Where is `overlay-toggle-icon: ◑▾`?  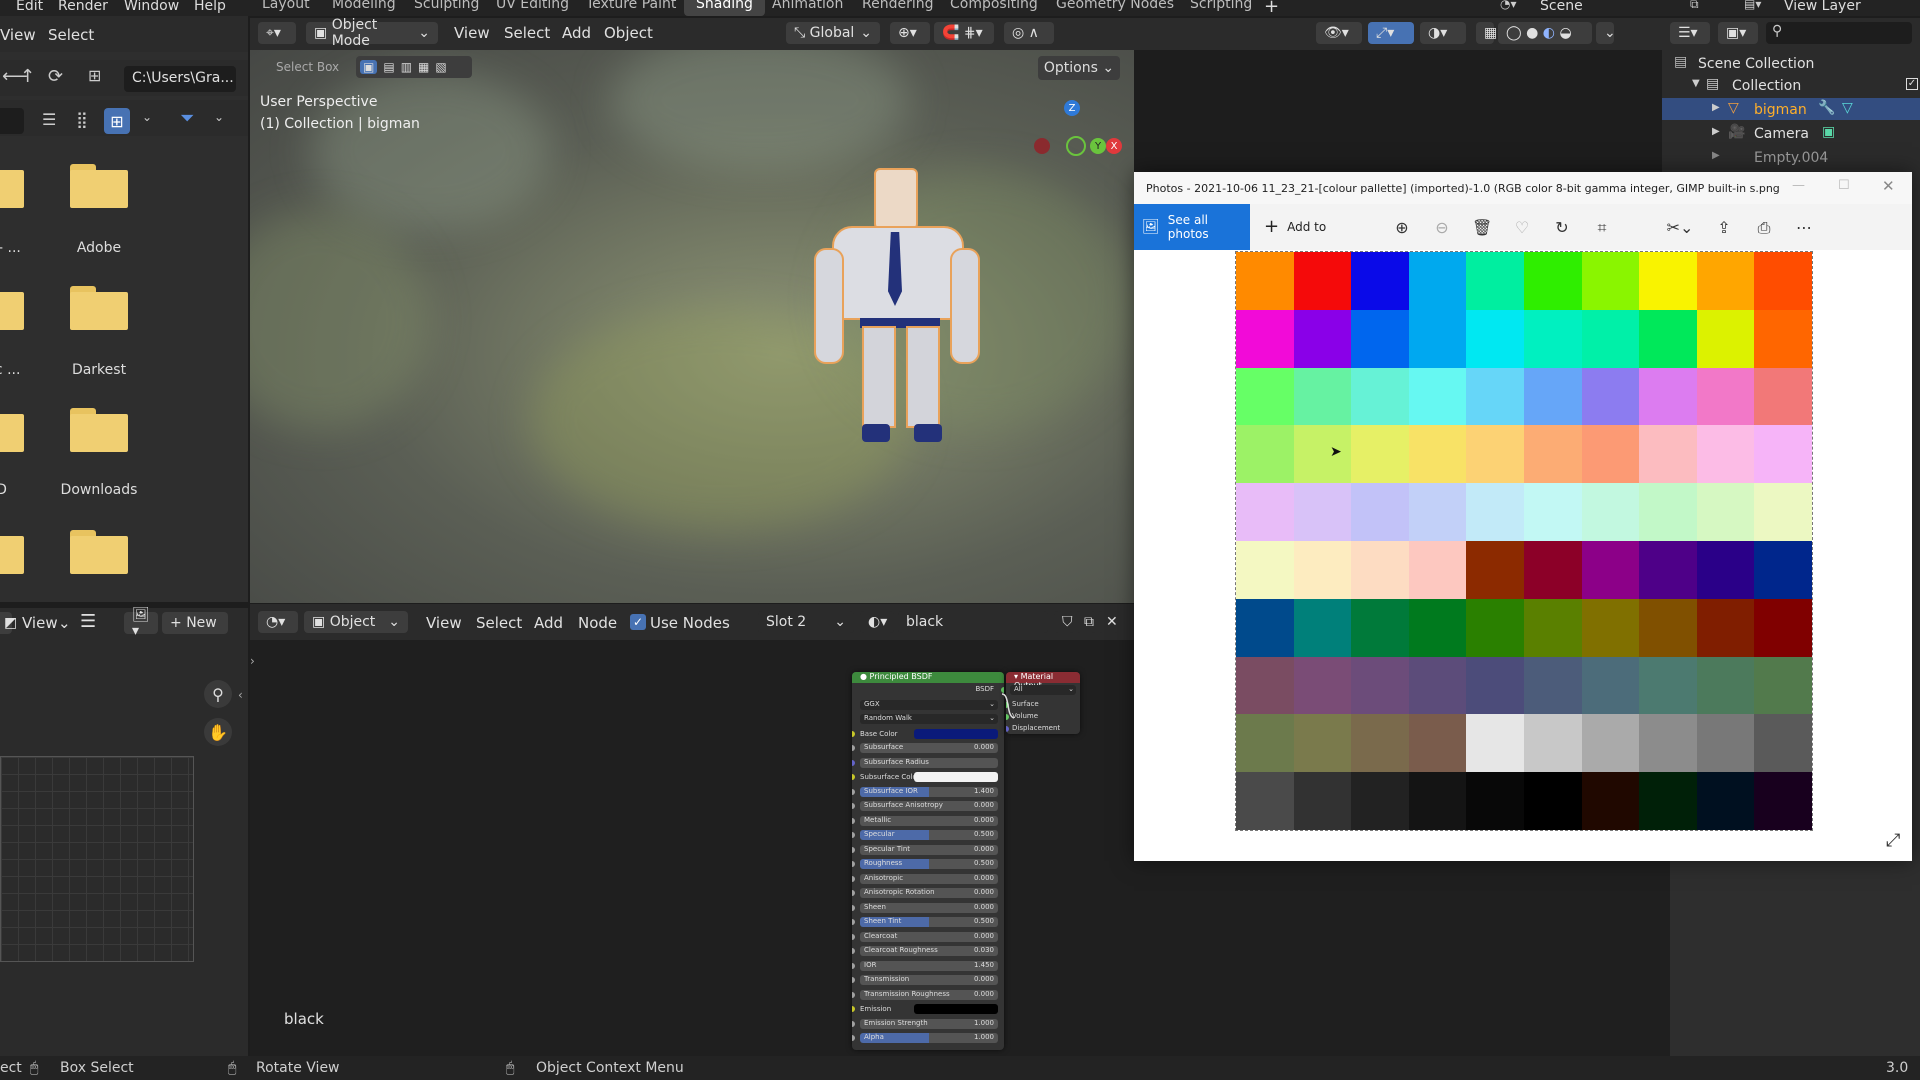
overlay-toggle-icon: ◑▾ is located at coordinates (1443, 33).